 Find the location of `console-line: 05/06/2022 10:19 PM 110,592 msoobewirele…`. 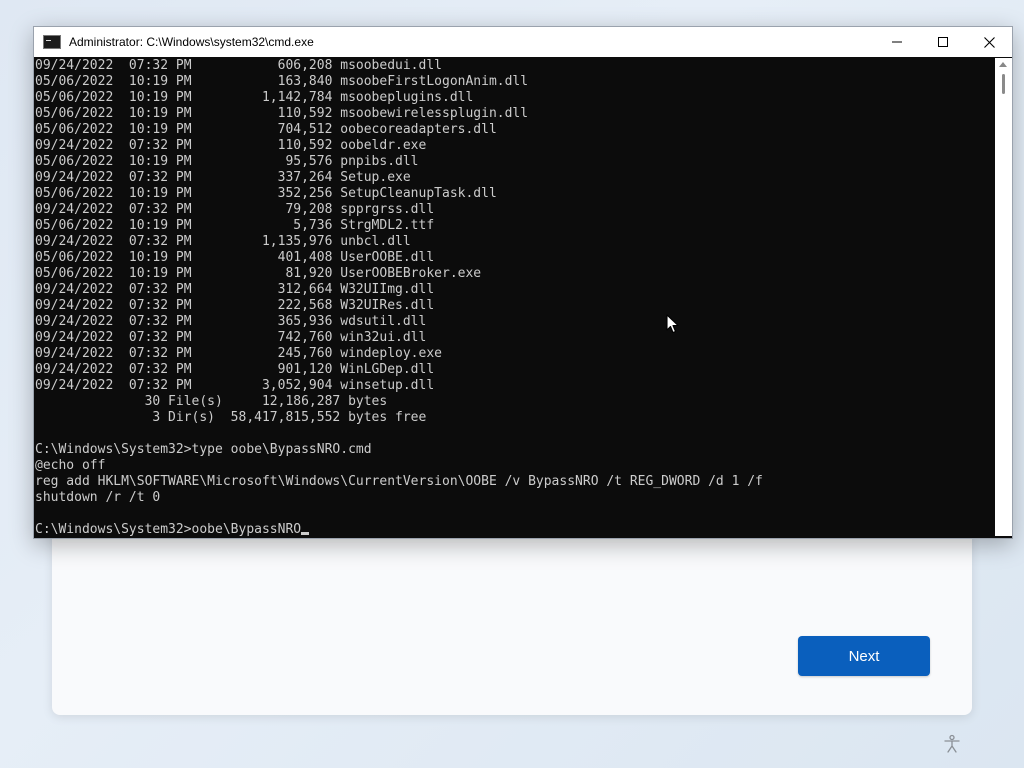

console-line: 05/06/2022 10:19 PM 110,592 msoobewirele… is located at coordinates (282, 113).